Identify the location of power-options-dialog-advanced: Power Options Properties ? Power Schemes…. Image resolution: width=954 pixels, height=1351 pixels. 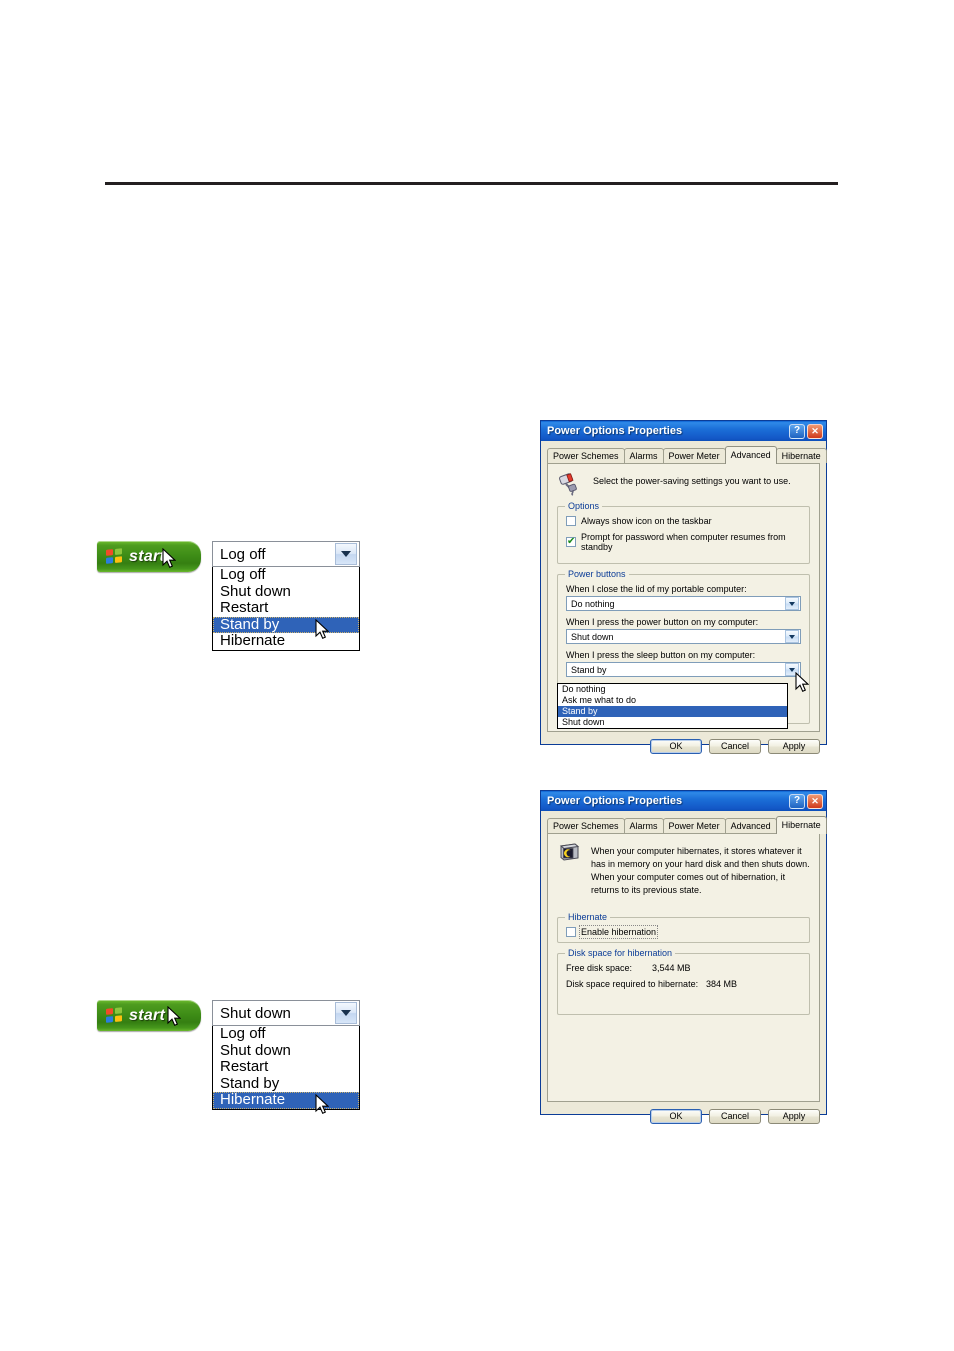
(683, 587).